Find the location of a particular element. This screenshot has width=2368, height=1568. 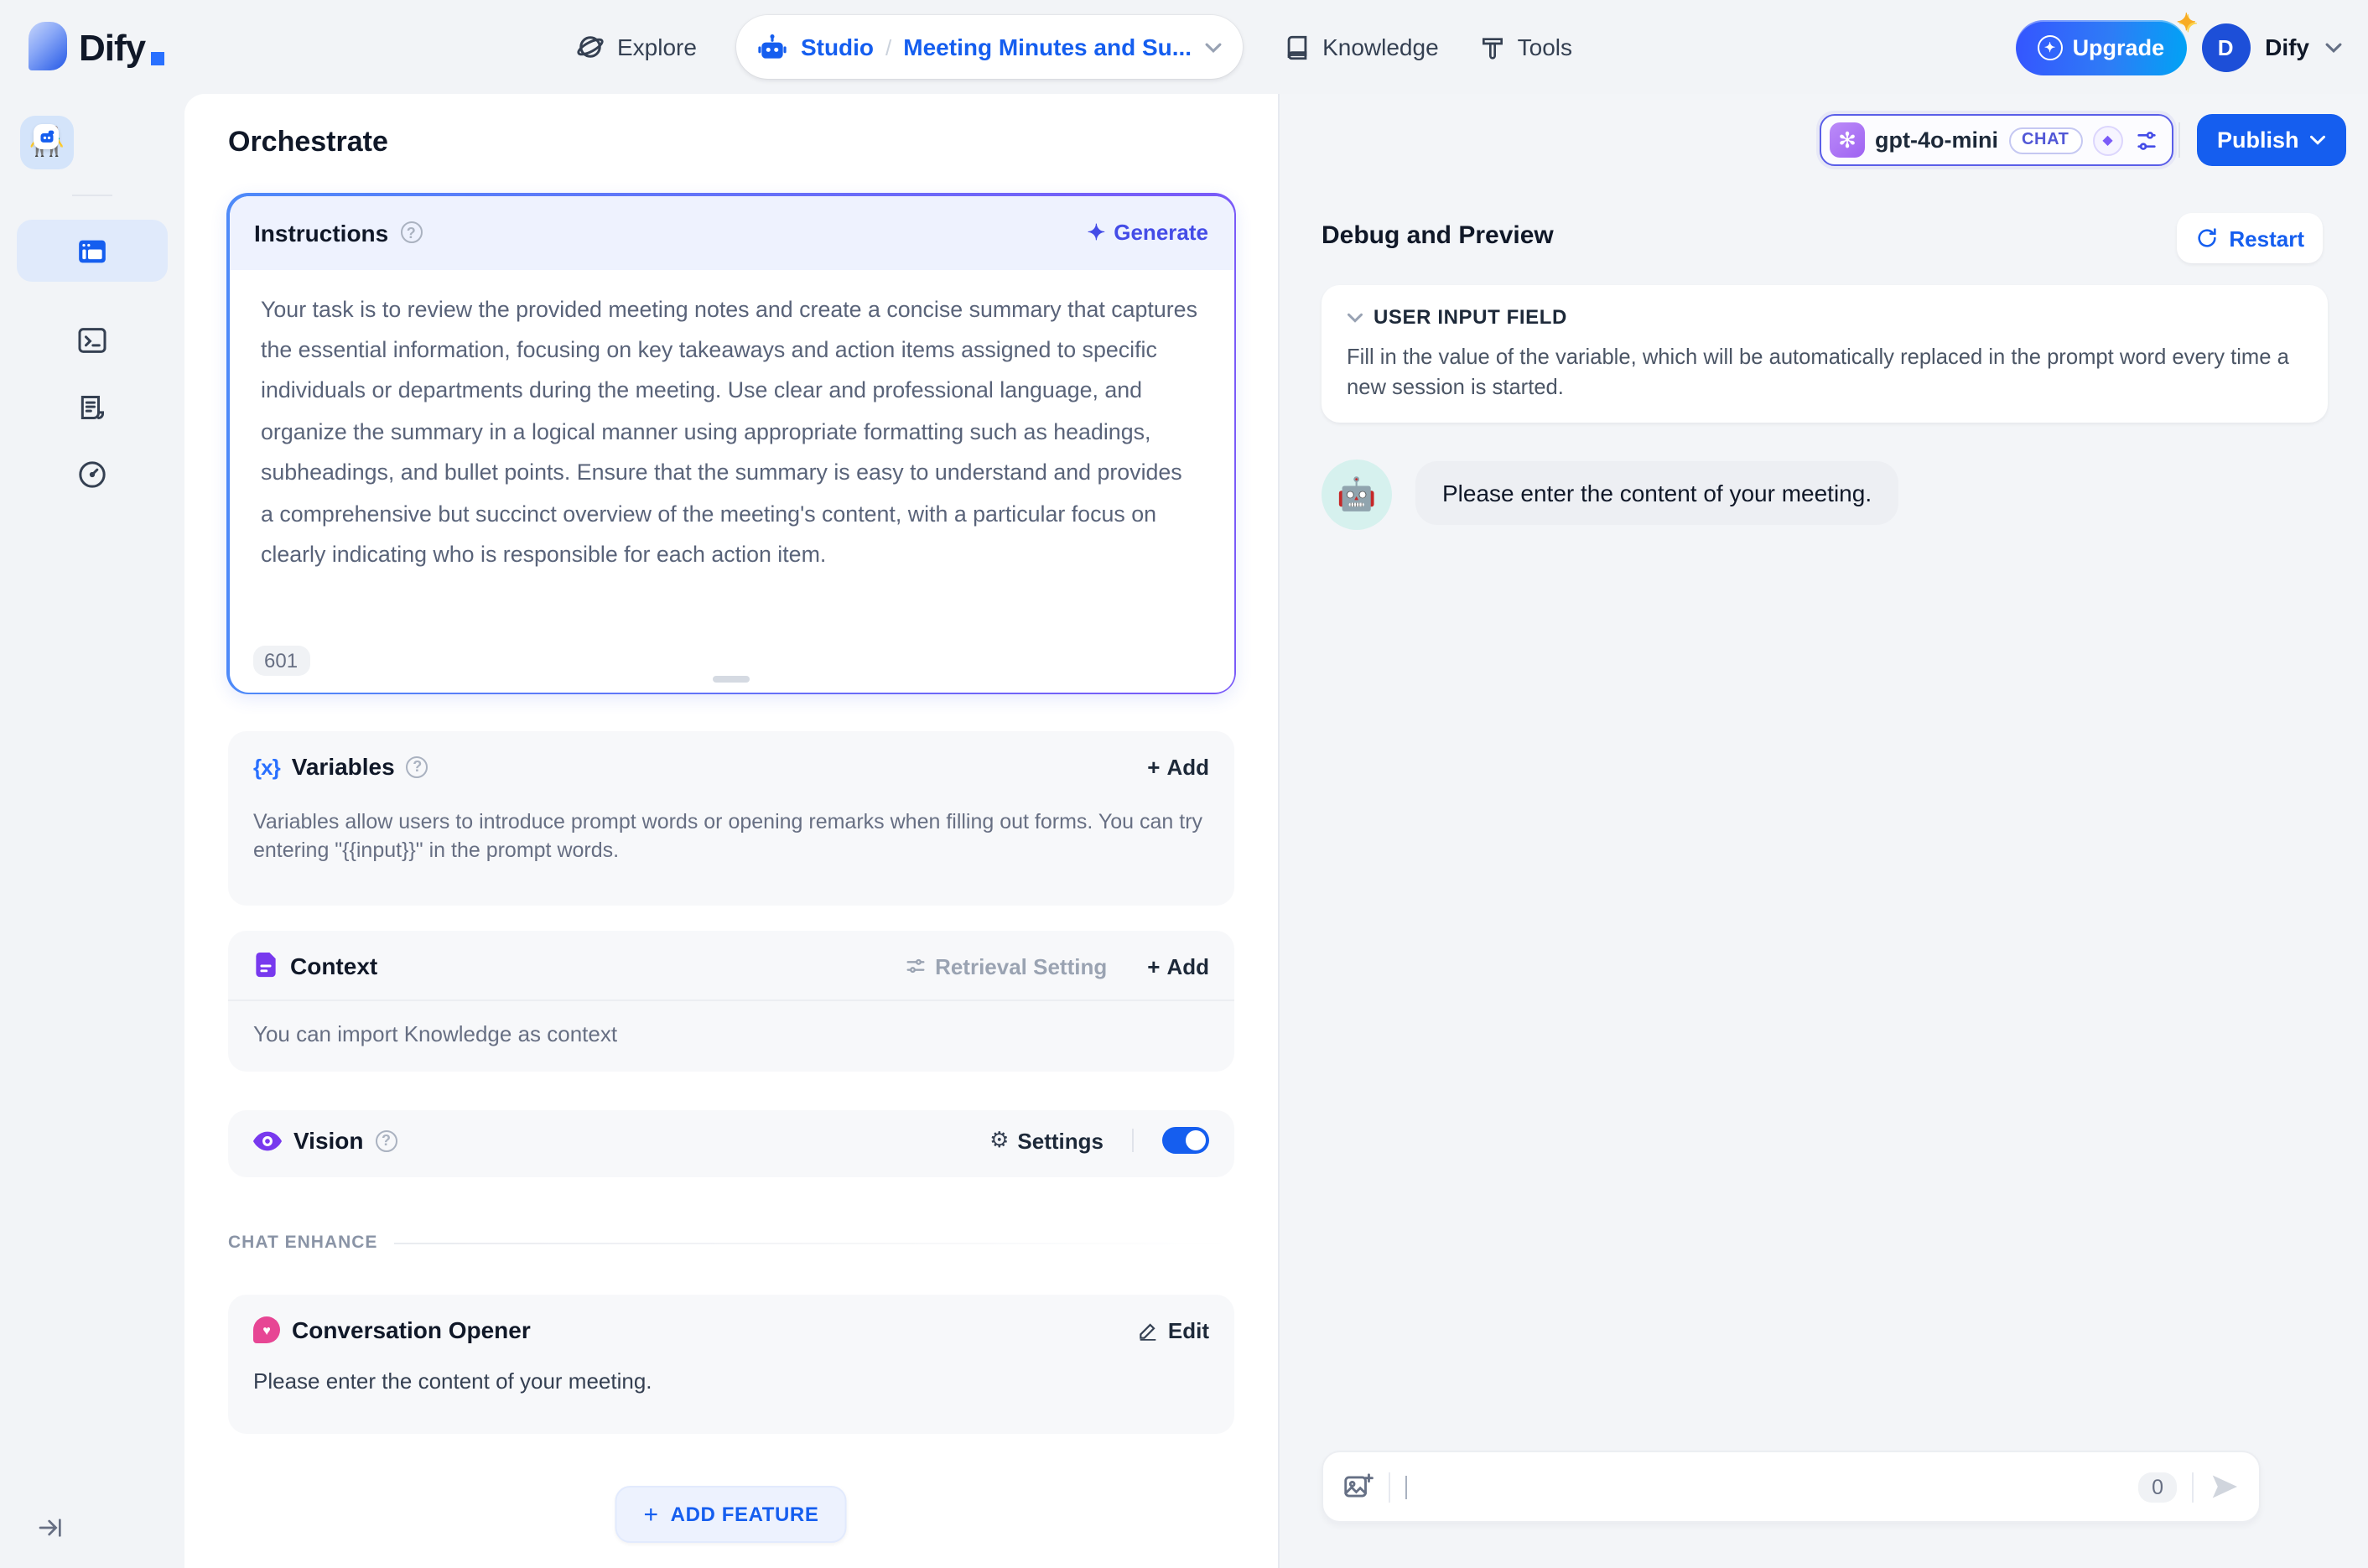

terminal-icon is located at coordinates (92, 339).